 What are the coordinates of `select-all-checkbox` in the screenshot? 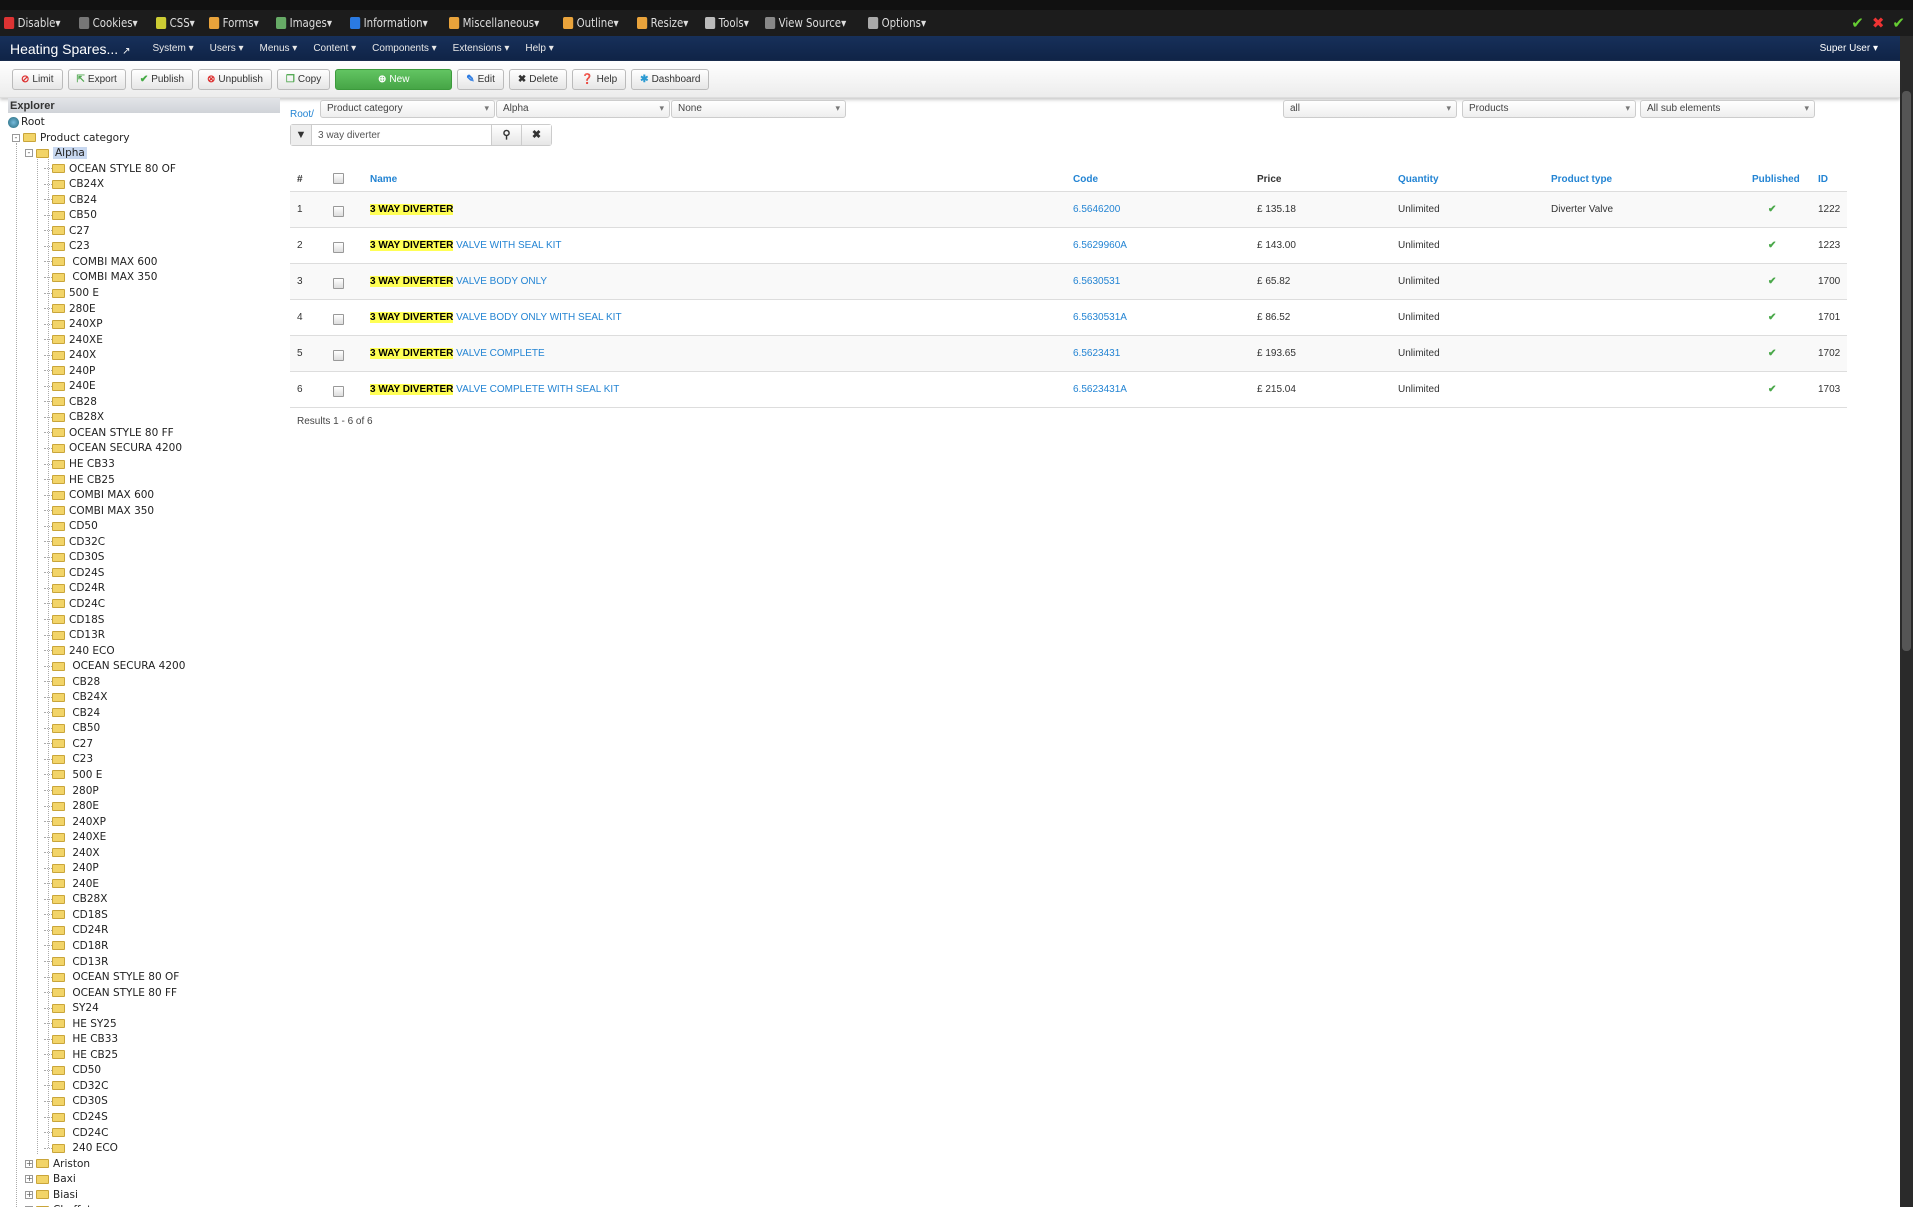 It's located at (338, 179).